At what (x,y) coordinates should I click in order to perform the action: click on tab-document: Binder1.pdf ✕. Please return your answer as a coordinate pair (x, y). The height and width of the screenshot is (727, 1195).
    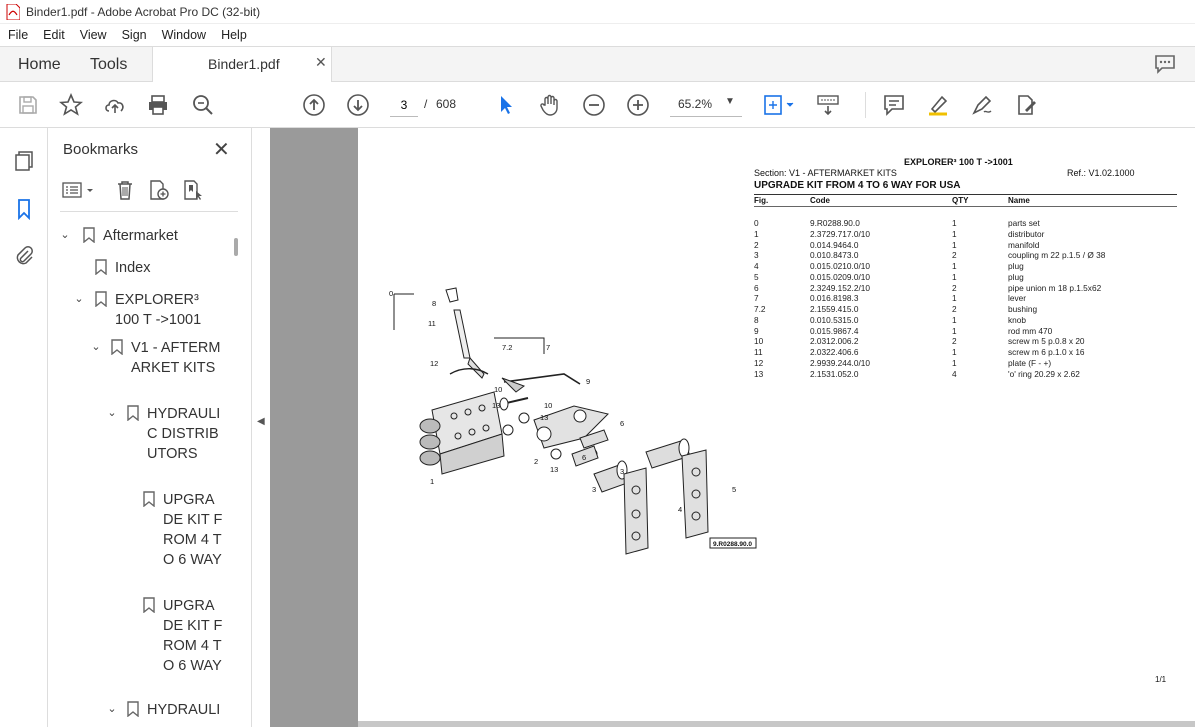
    Looking at the image, I should click on (242, 65).